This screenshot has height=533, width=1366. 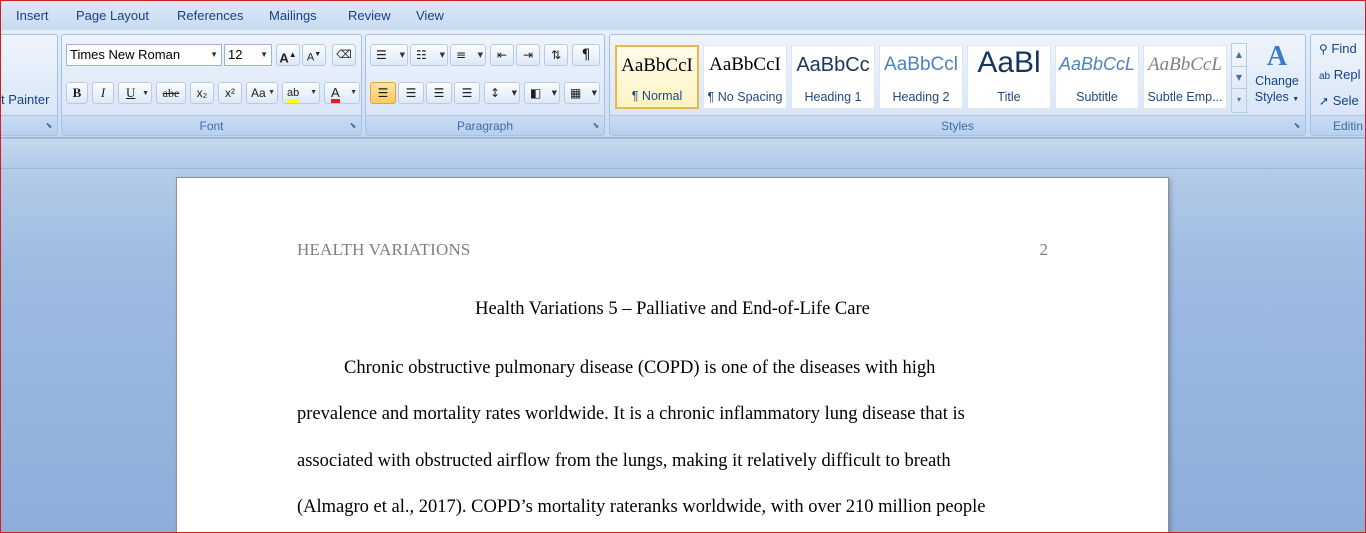 I want to click on highlight-button: ab ▼, so click(x=301, y=93).